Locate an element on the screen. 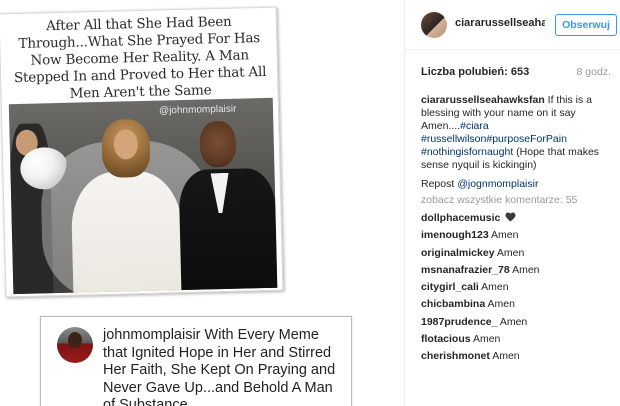  comment-item: imenough123 Amen is located at coordinates (519, 236).